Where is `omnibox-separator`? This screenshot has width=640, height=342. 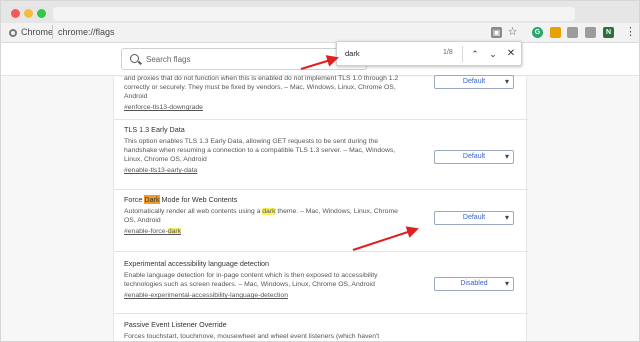
omnibox-separator is located at coordinates (52, 32).